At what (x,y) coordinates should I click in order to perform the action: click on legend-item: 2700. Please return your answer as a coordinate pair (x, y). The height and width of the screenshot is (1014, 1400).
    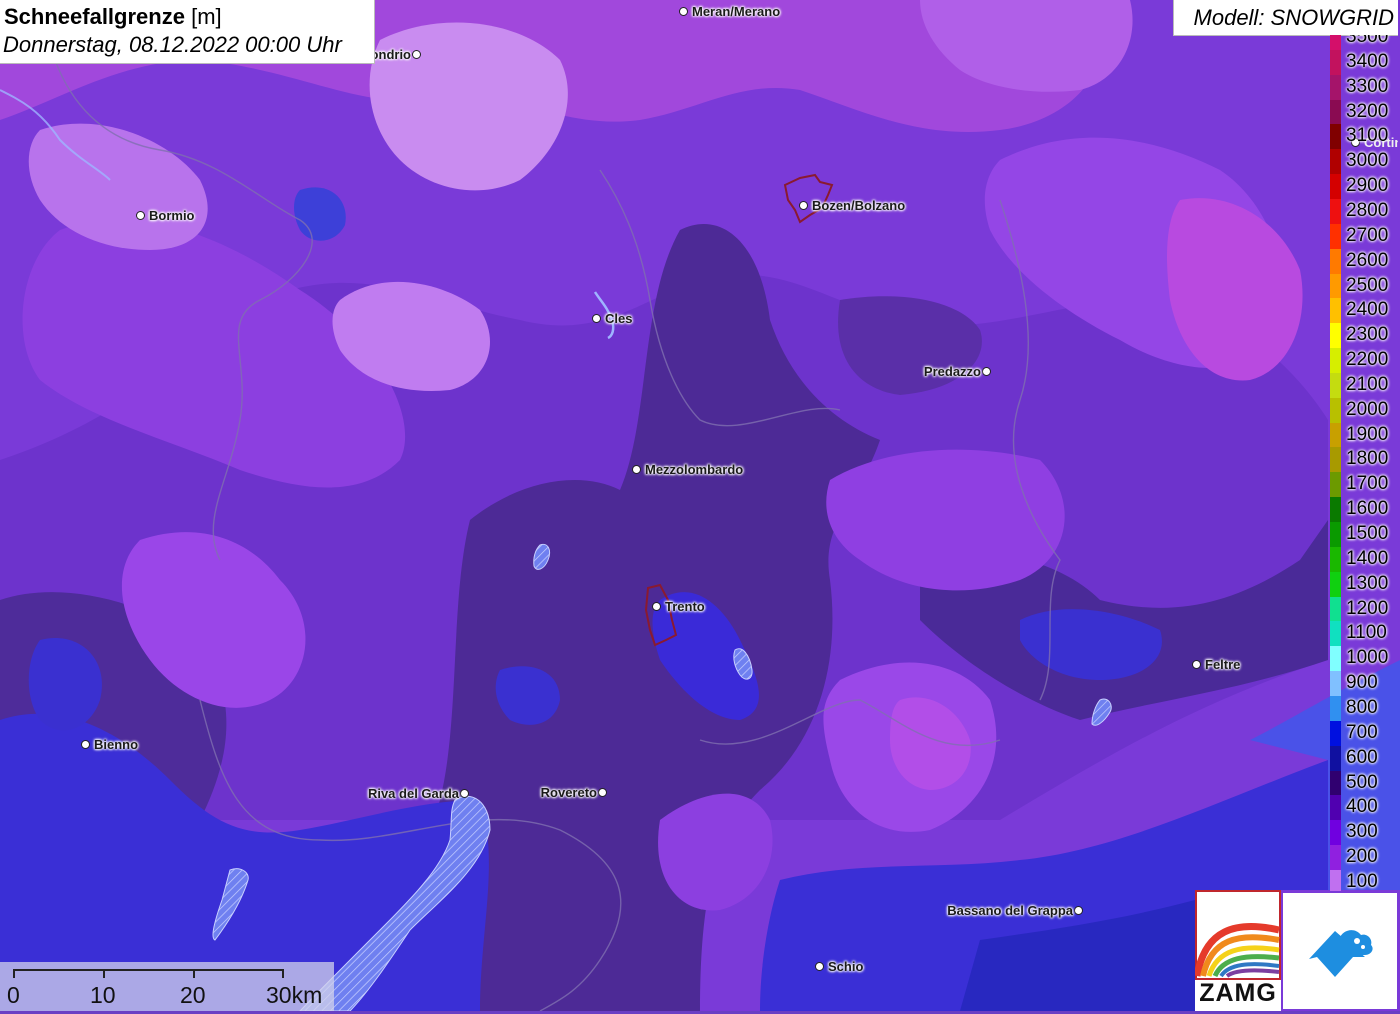
    Looking at the image, I should click on (1364, 236).